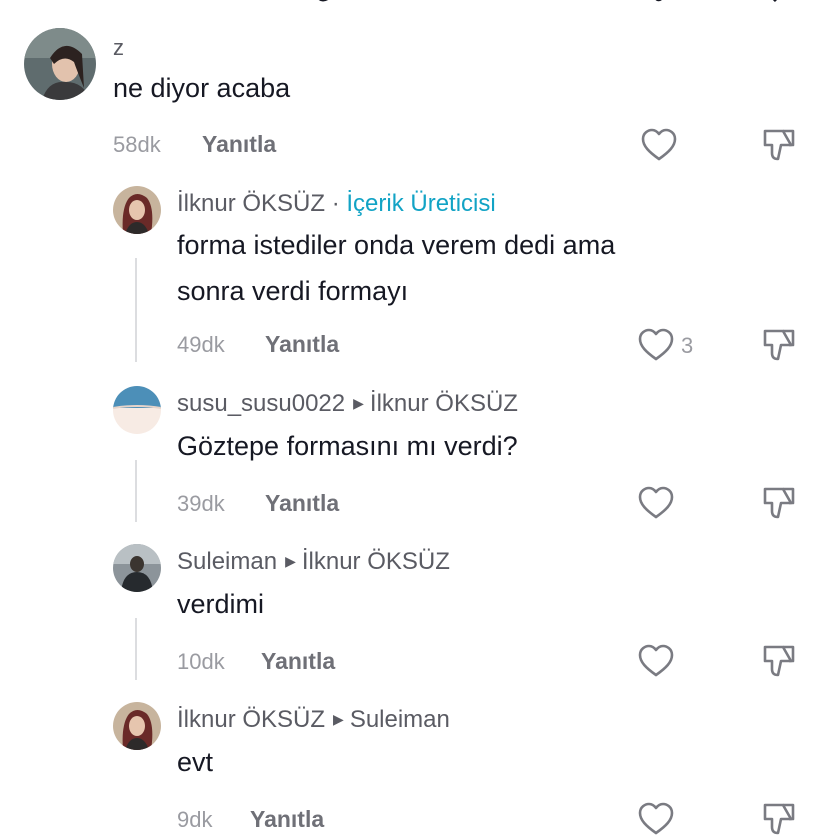  Describe the element at coordinates (201, 344) in the screenshot. I see `comment-time: 49dk` at that location.